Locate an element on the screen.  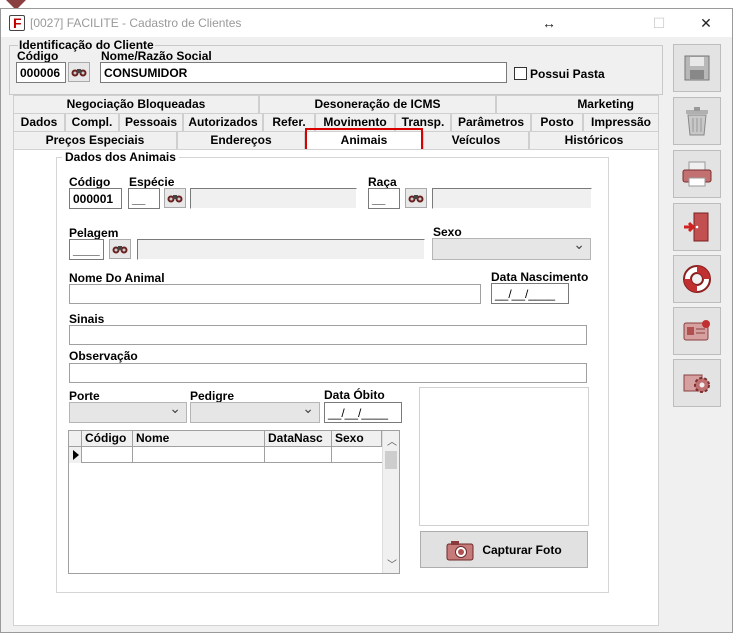
table-row is located at coordinates (232, 455).